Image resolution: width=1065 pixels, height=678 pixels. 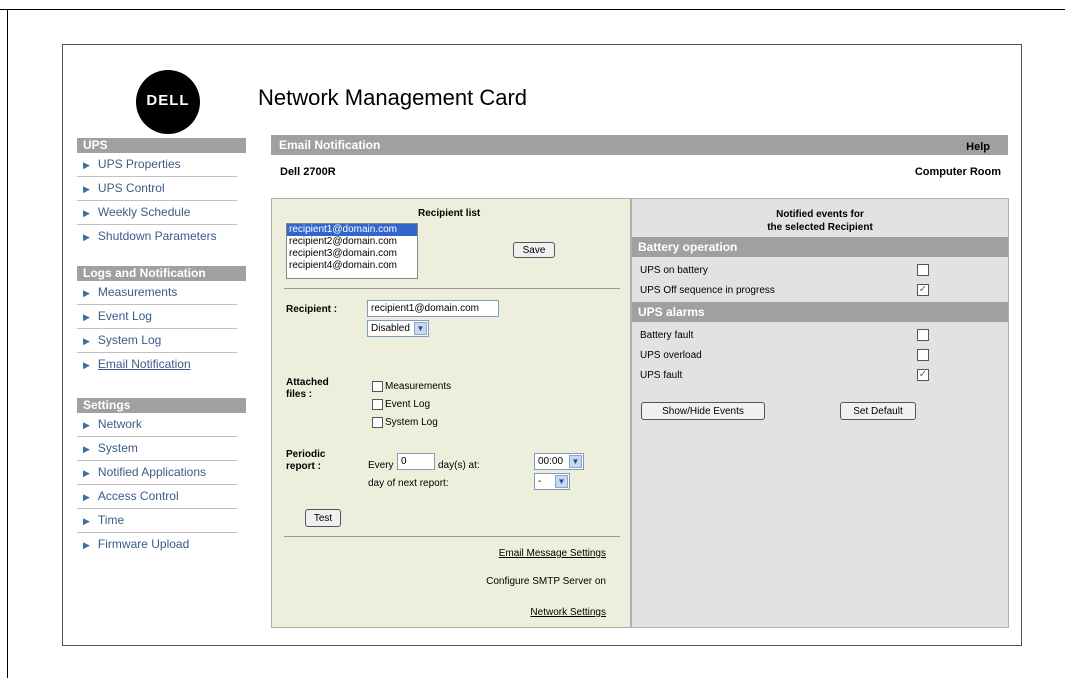 I want to click on page-title: Network Management Card, so click(x=393, y=97).